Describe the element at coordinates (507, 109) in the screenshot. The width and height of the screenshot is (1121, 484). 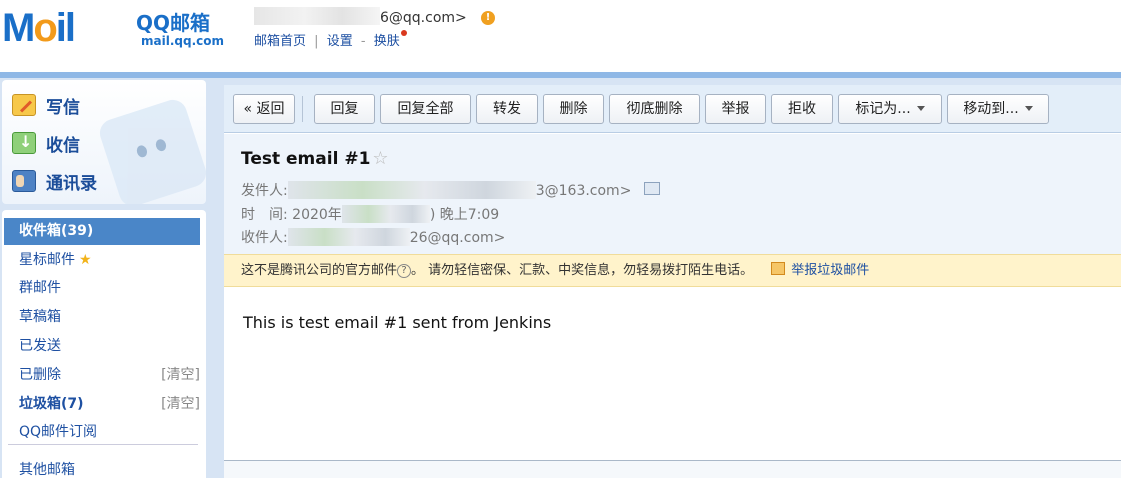
I see `forward-button: 转发` at that location.